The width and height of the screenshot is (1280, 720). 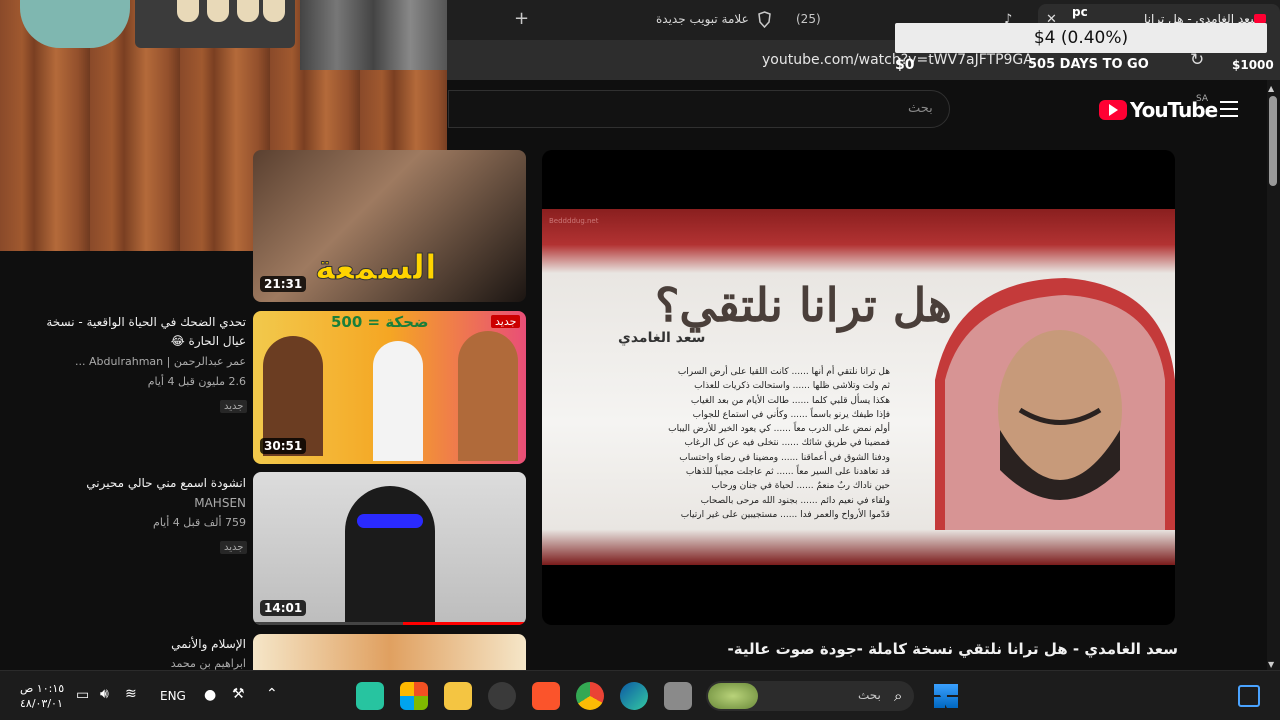 I want to click on chevron-up-icon: ⌃, so click(x=272, y=694).